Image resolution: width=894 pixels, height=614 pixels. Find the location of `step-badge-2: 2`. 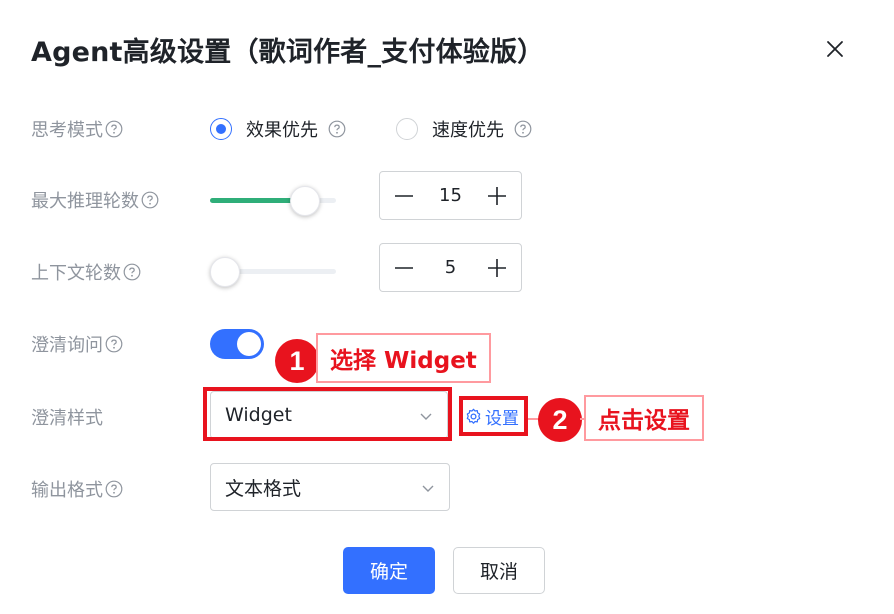

step-badge-2: 2 is located at coordinates (560, 420).